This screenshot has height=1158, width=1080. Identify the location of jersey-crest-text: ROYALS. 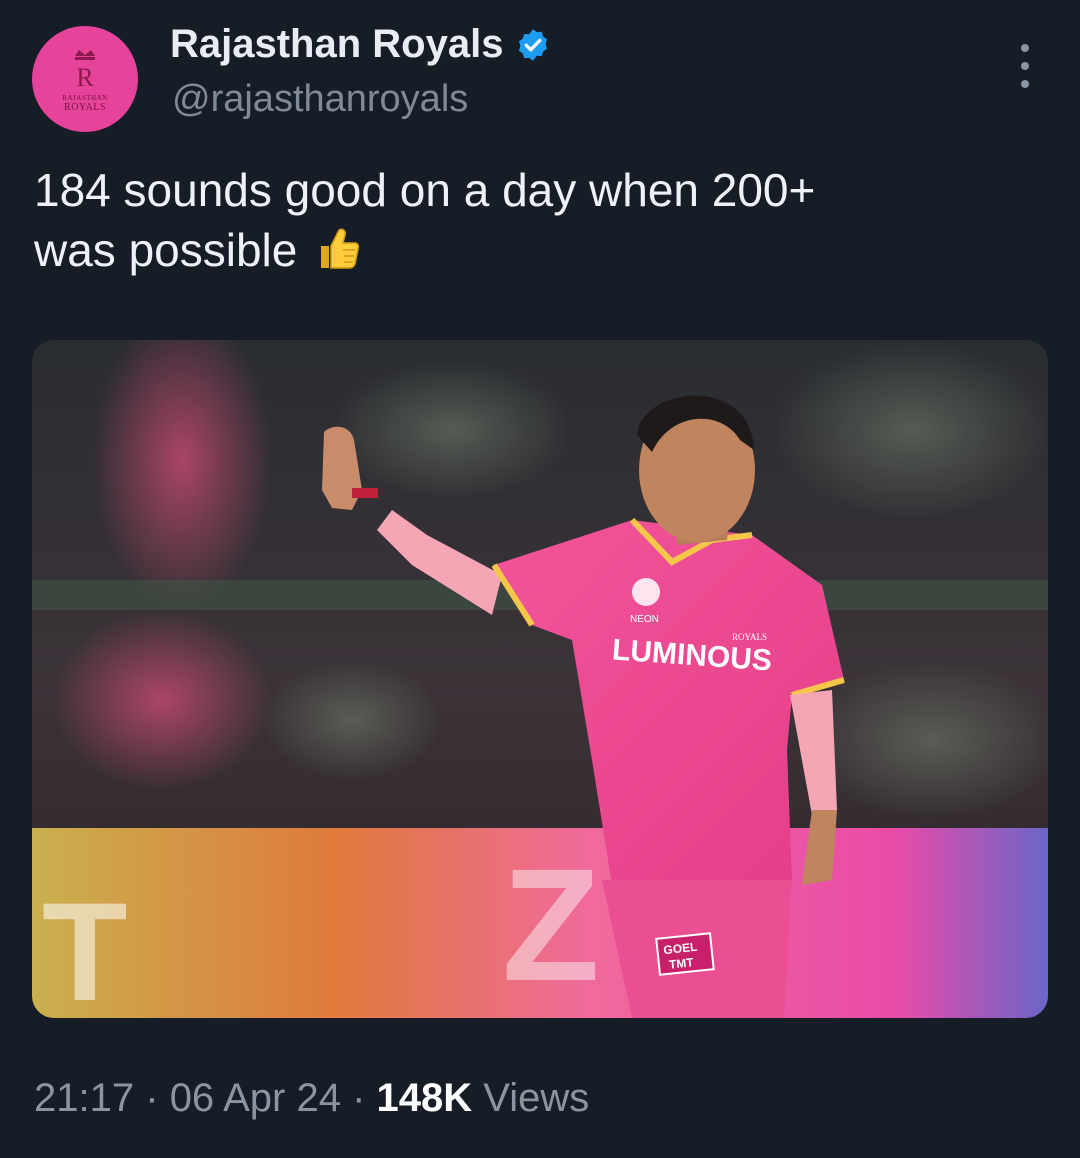
(749, 637).